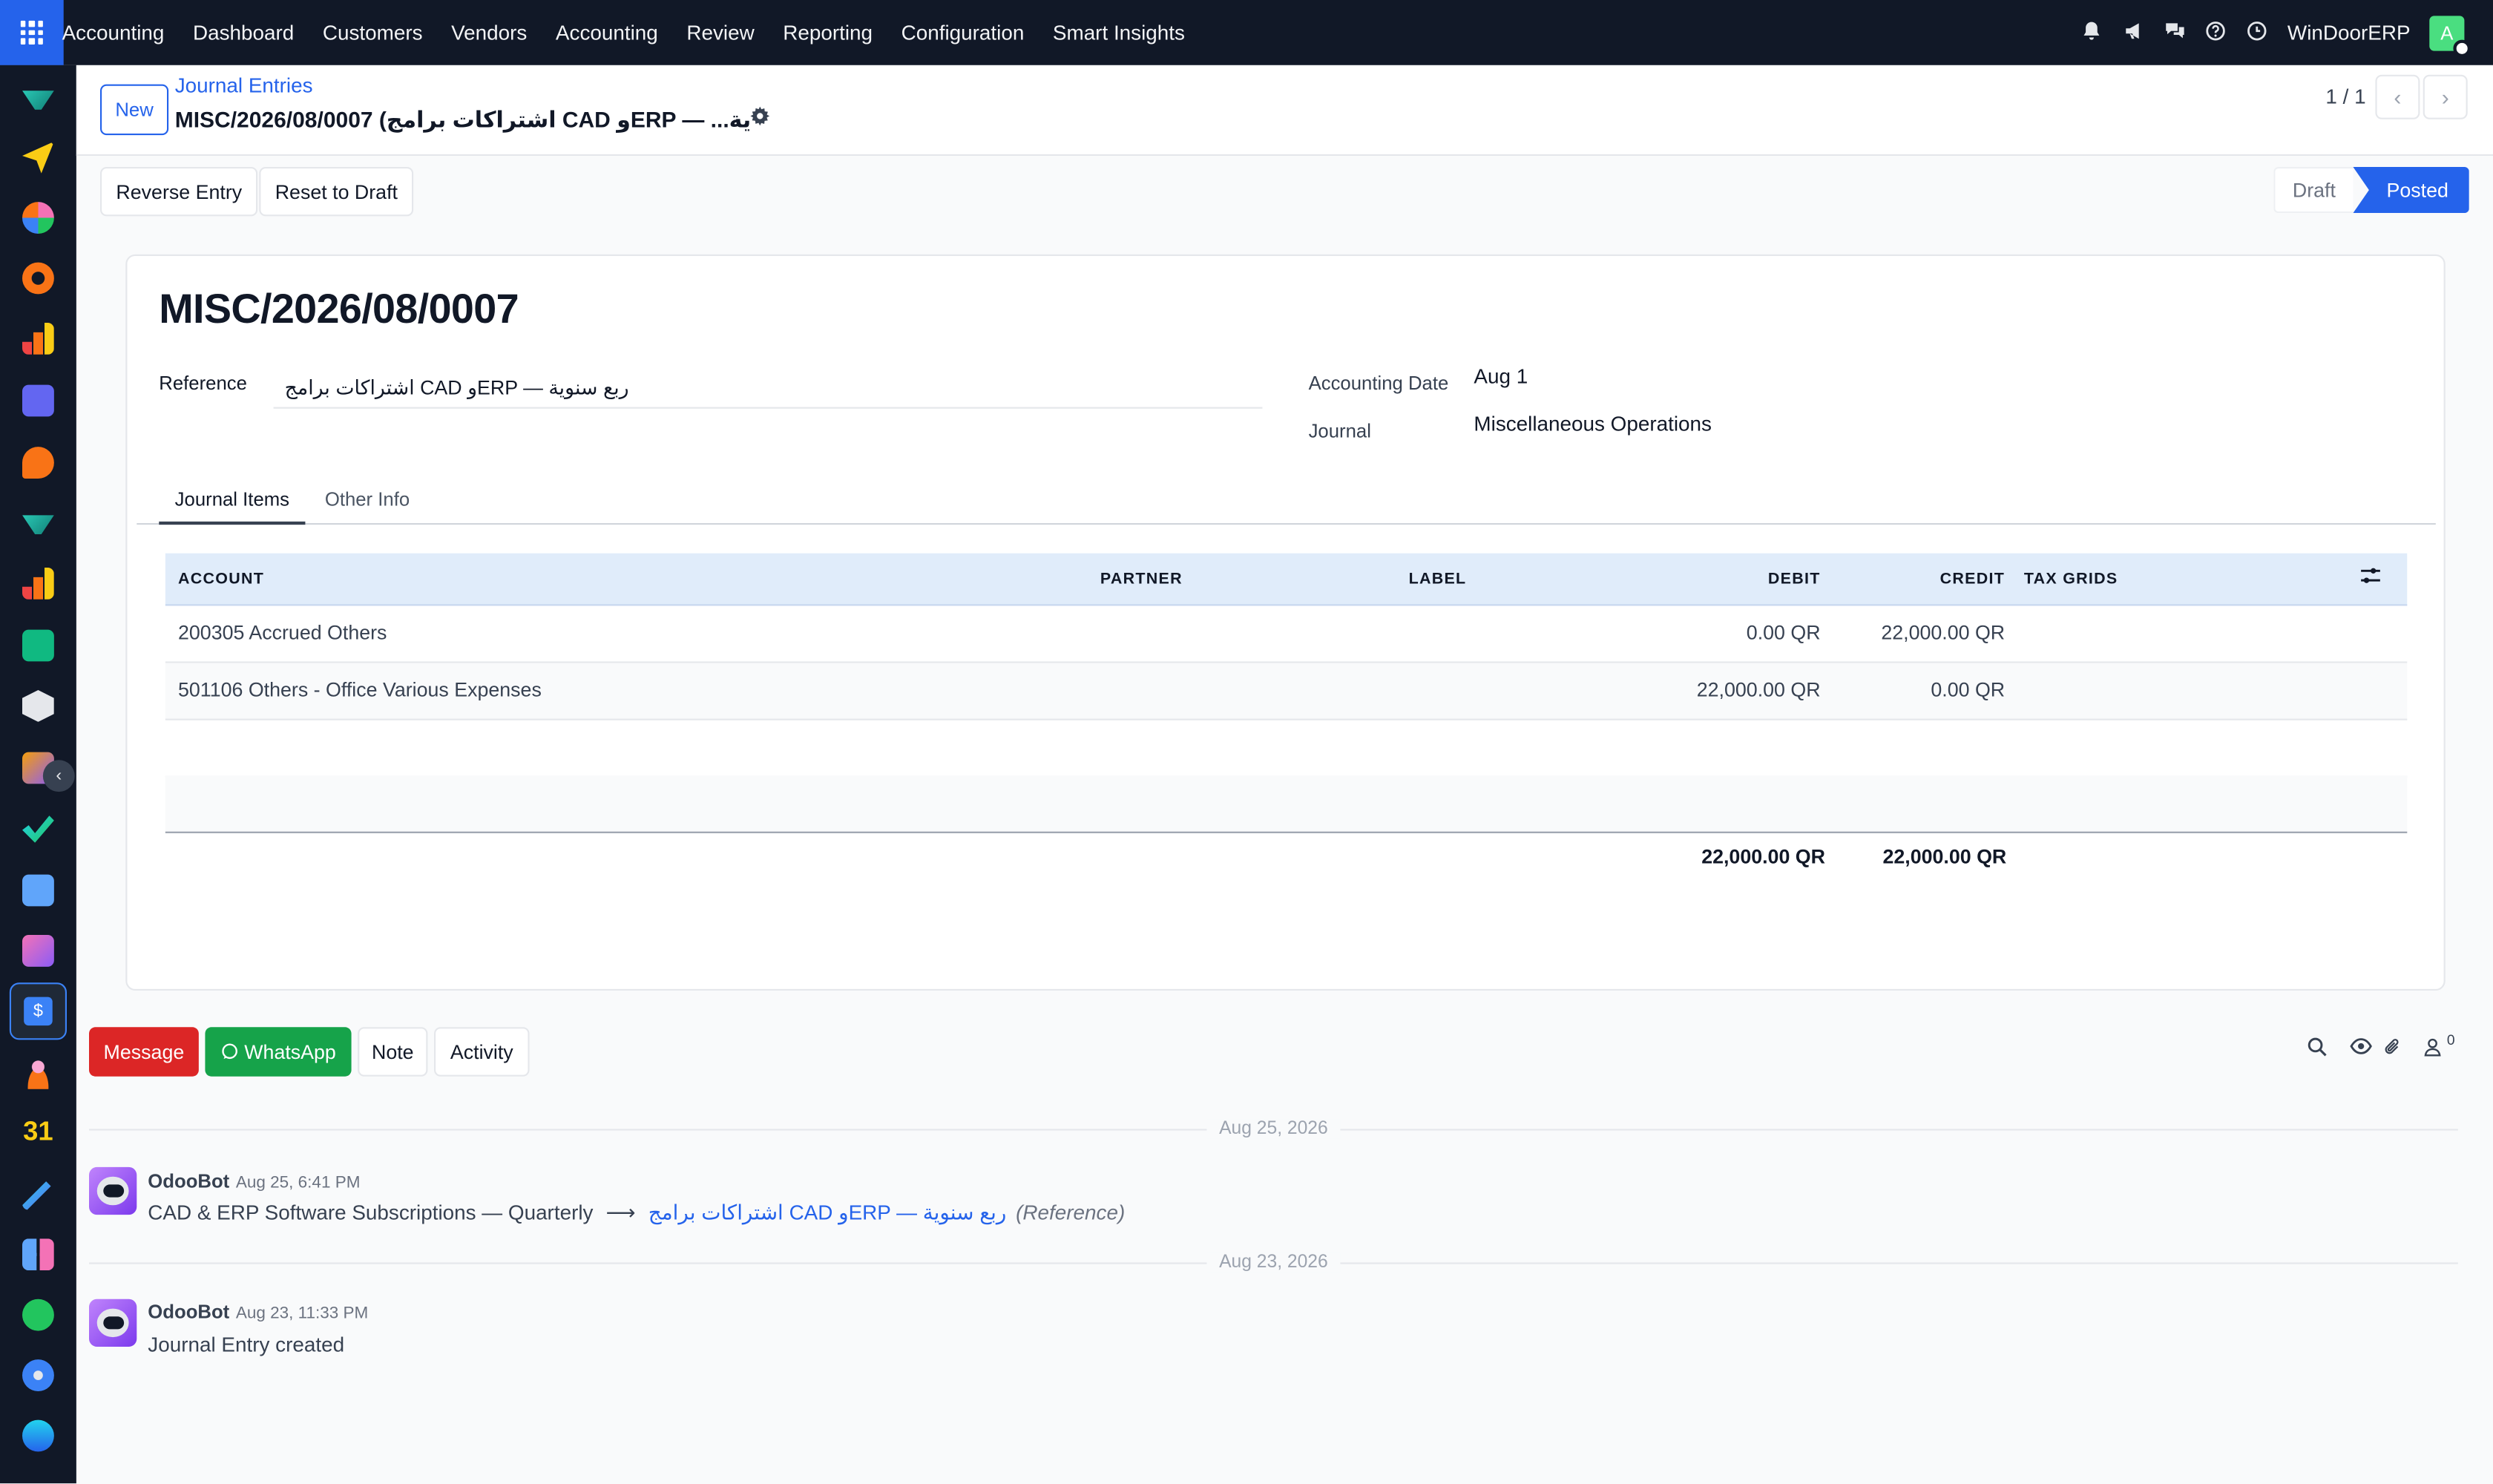 This screenshot has height=1484, width=2493. I want to click on nav-accounting: Accounting, so click(607, 32).